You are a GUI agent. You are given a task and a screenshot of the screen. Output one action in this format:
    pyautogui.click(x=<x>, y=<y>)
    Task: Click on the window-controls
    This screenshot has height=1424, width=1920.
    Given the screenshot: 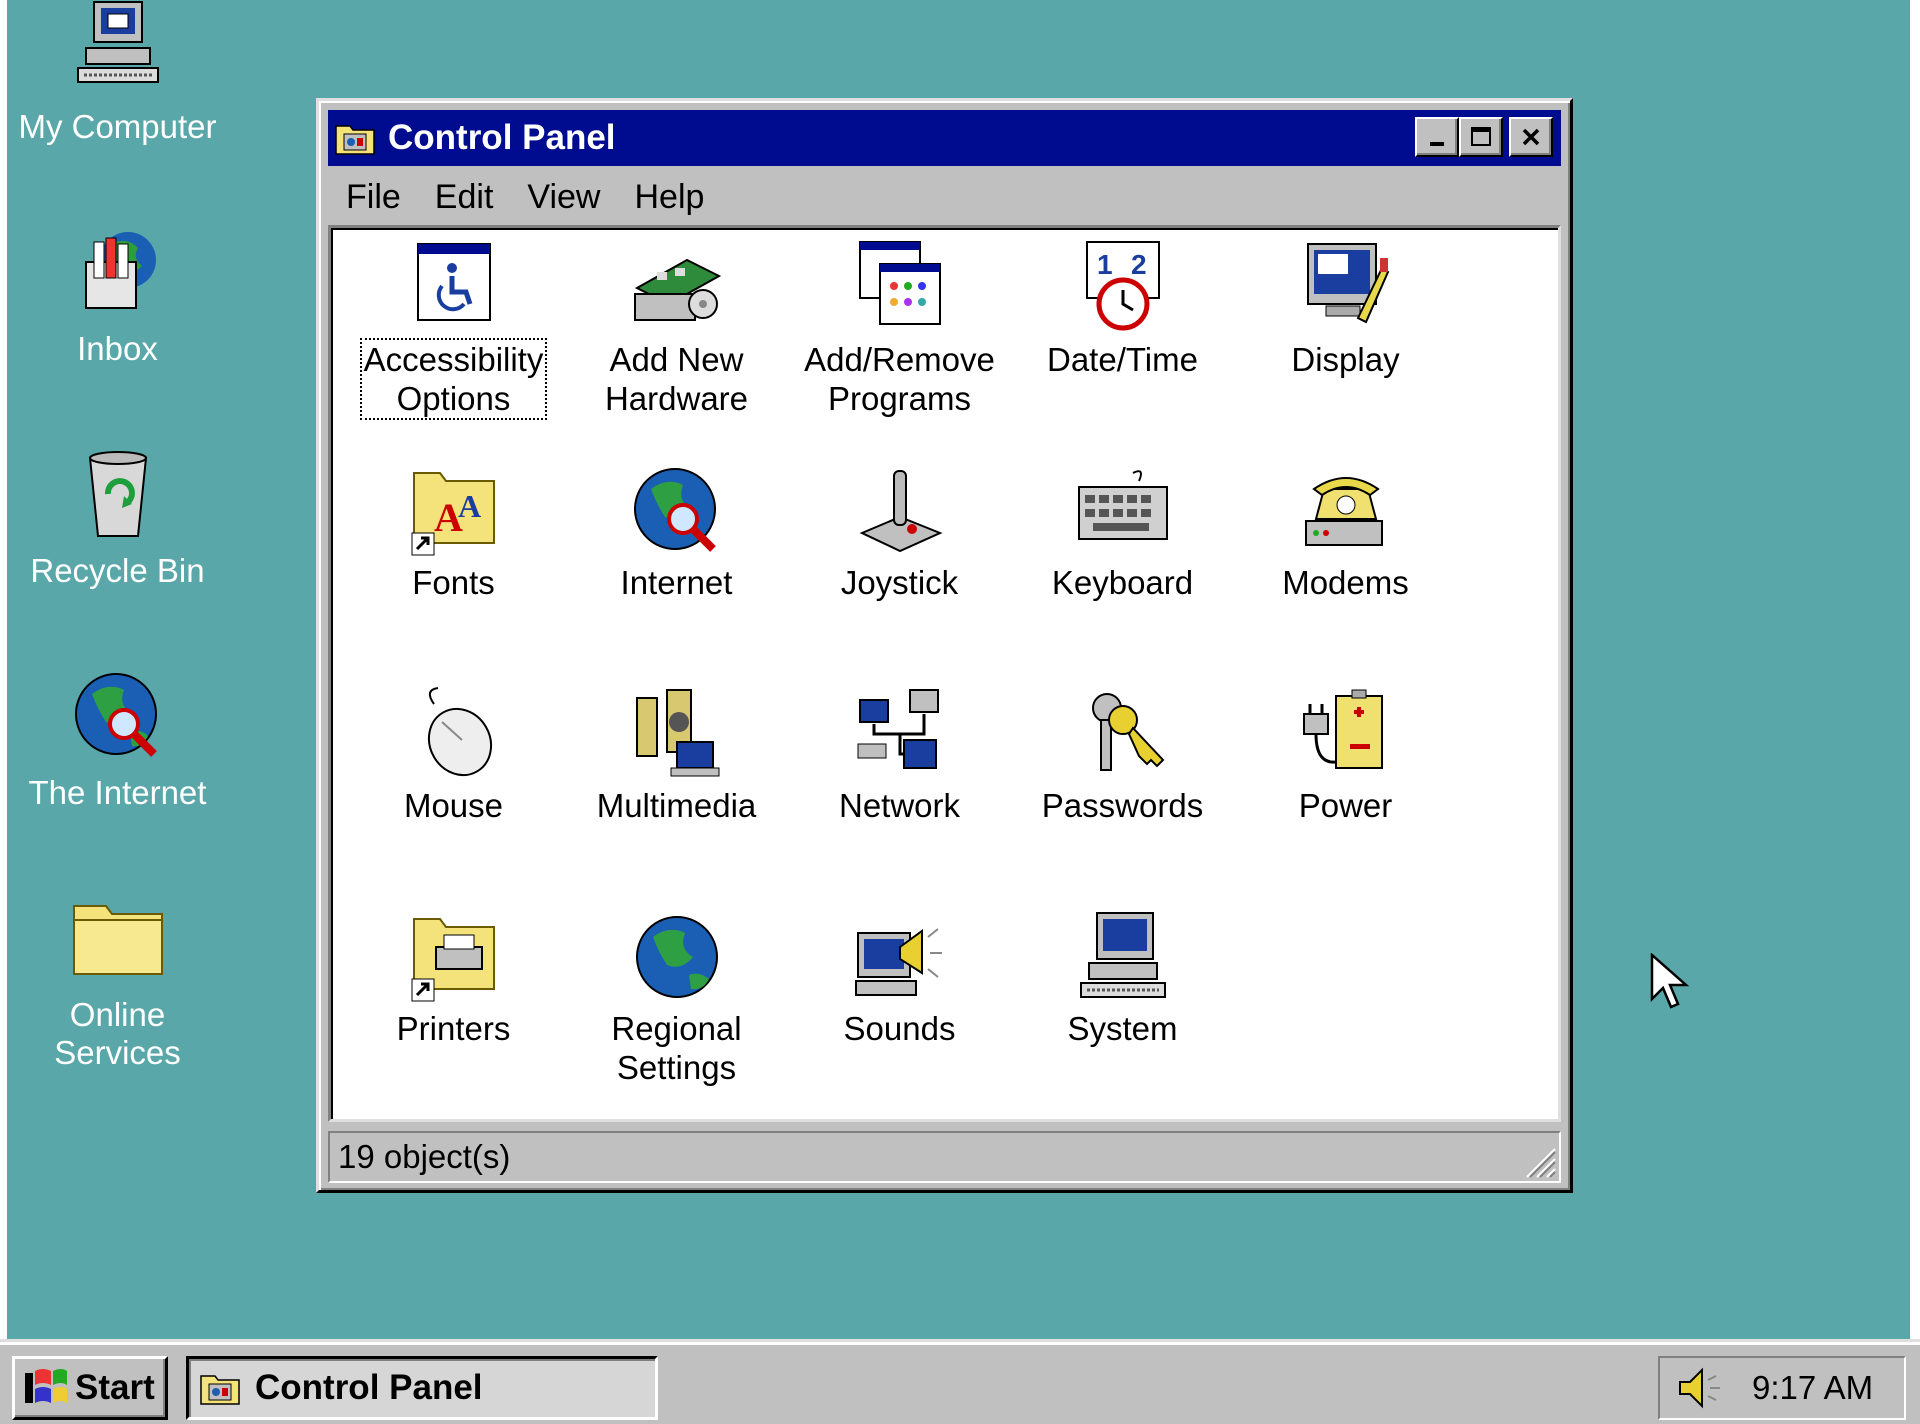 What is the action you would take?
    pyautogui.click(x=1484, y=137)
    